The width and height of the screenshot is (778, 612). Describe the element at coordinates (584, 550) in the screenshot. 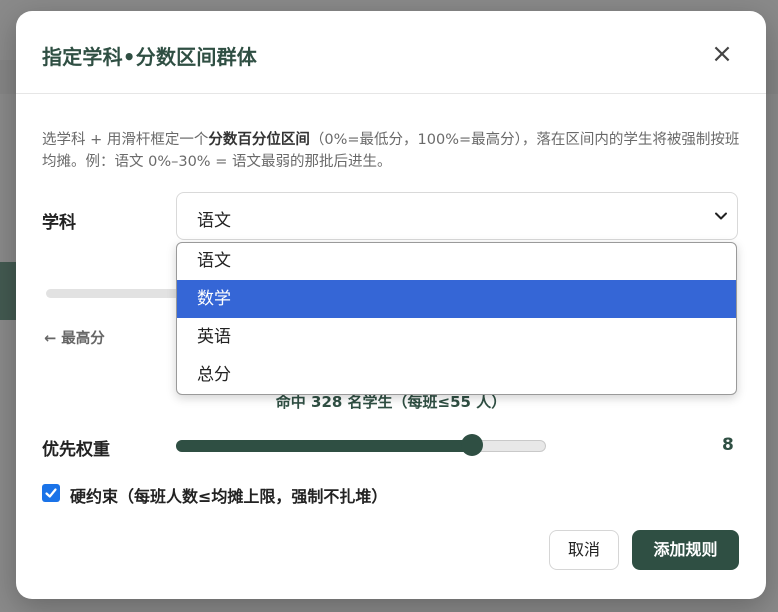

I see `cancel-button: 取消` at that location.